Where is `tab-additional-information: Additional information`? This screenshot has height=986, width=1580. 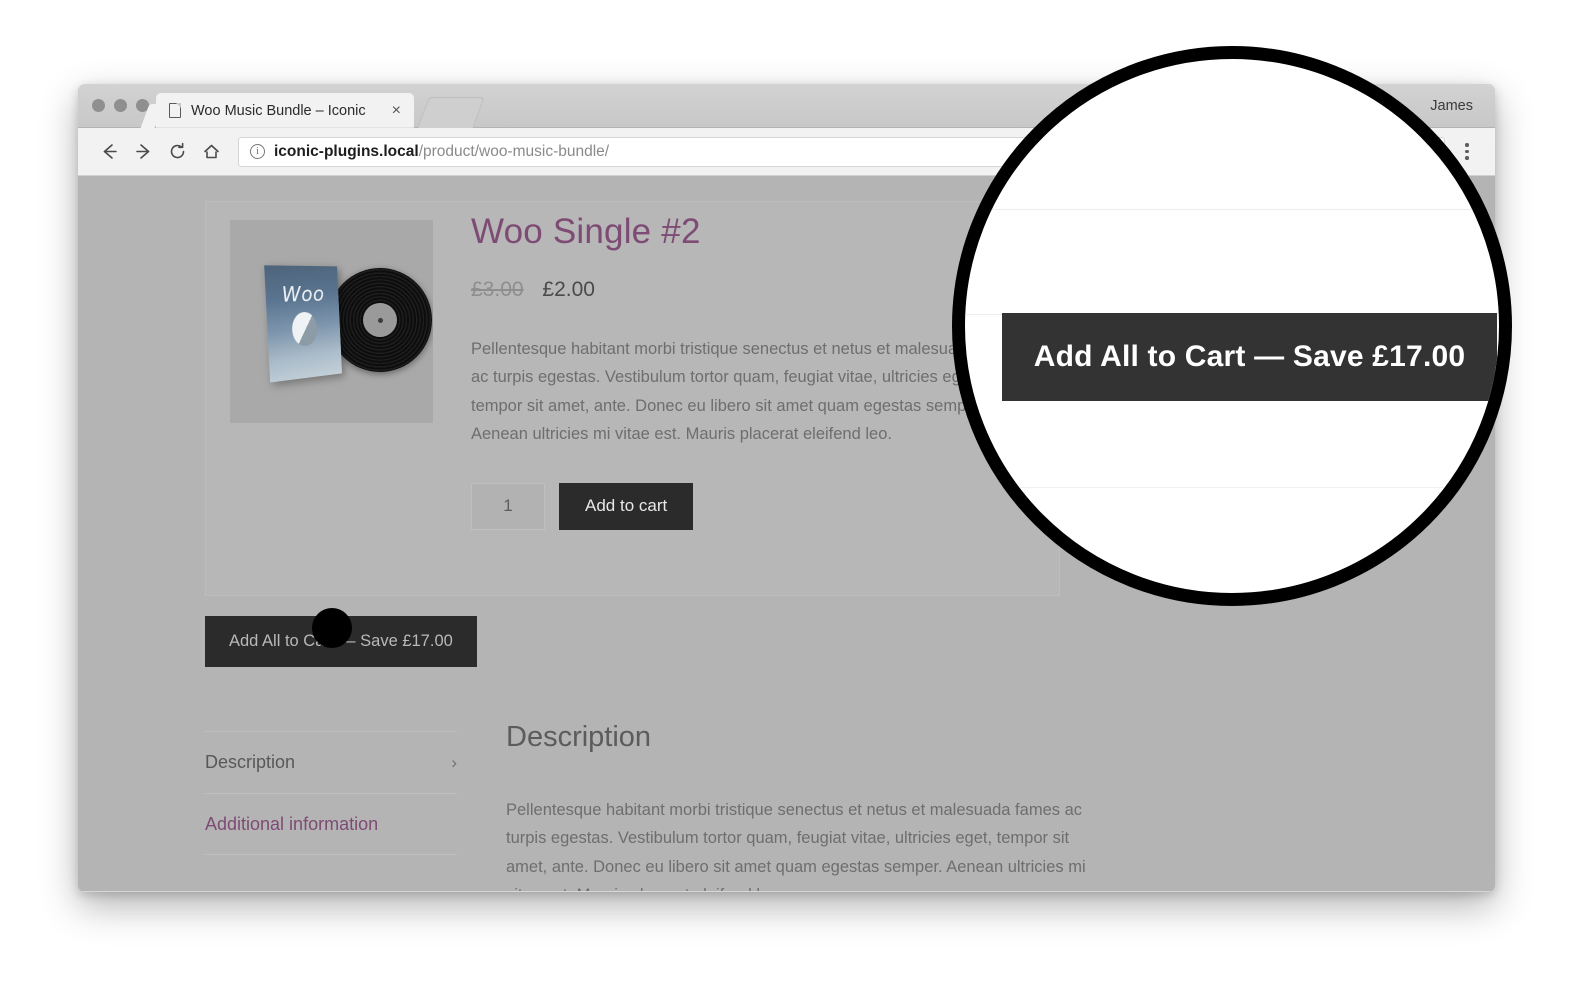
tab-additional-information: Additional information is located at coordinates (331, 824).